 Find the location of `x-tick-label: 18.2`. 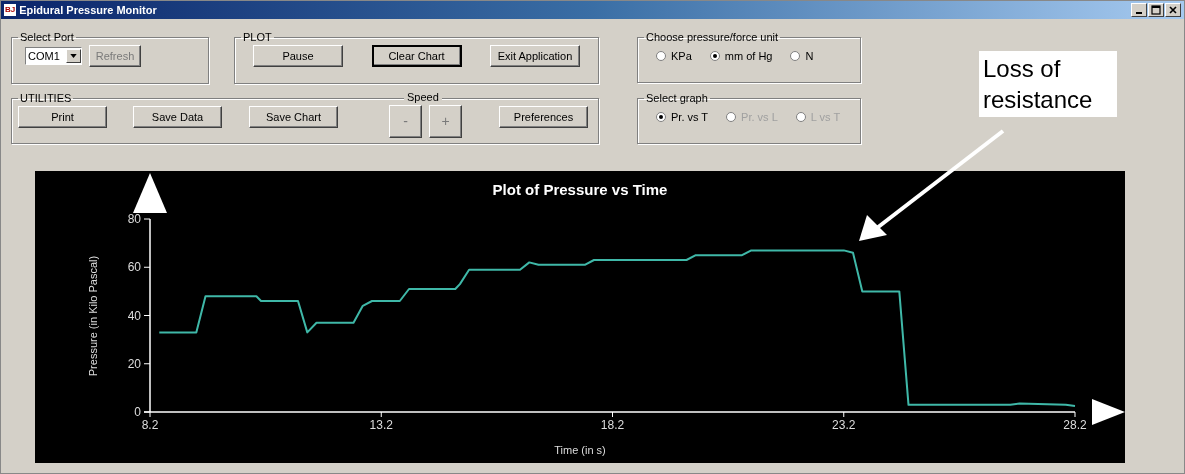

x-tick-label: 18.2 is located at coordinates (612, 425).